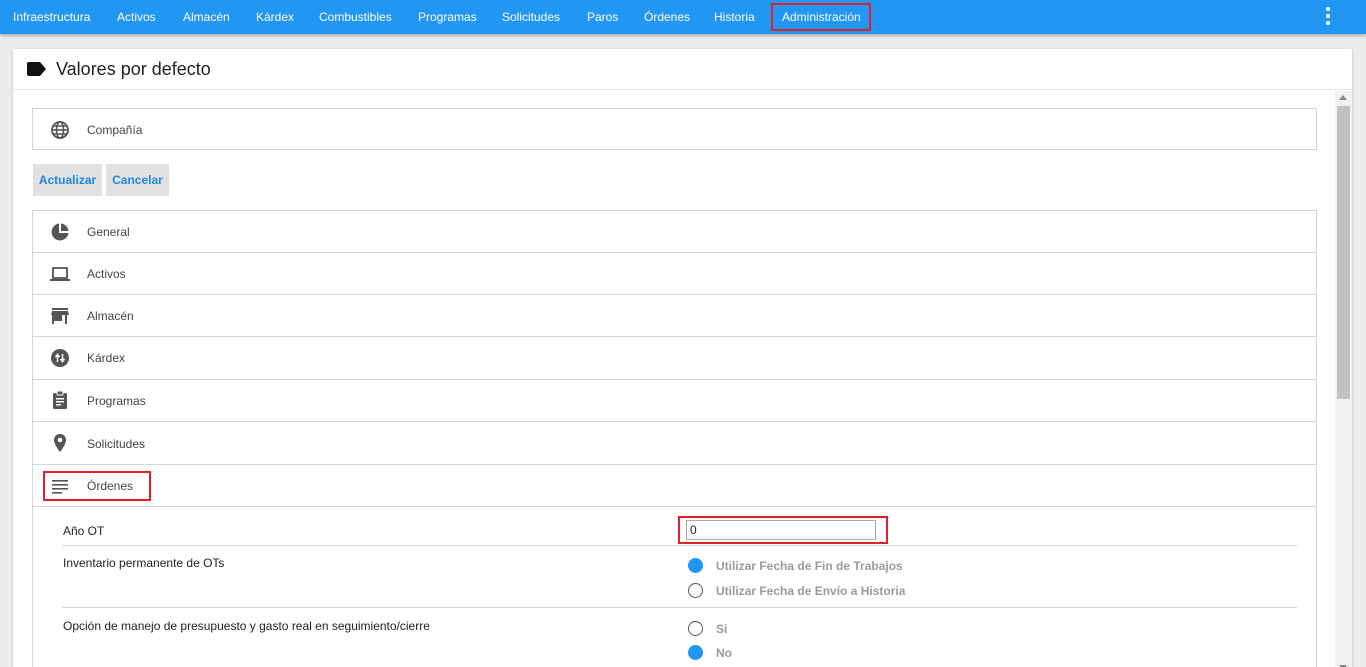 This screenshot has width=1366, height=667. I want to click on card-header: Valores por defecto, so click(682, 69).